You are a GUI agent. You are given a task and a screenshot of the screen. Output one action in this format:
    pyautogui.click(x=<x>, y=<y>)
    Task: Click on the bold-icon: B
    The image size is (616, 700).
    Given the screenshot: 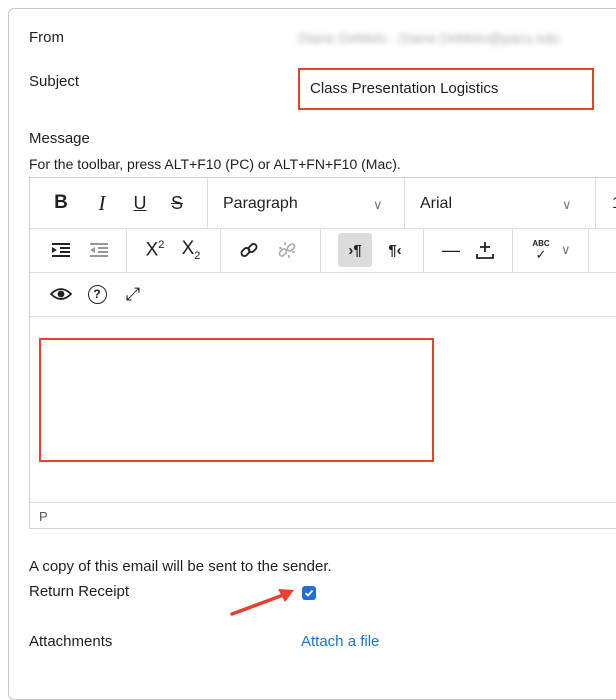 What is the action you would take?
    pyautogui.click(x=61, y=202)
    